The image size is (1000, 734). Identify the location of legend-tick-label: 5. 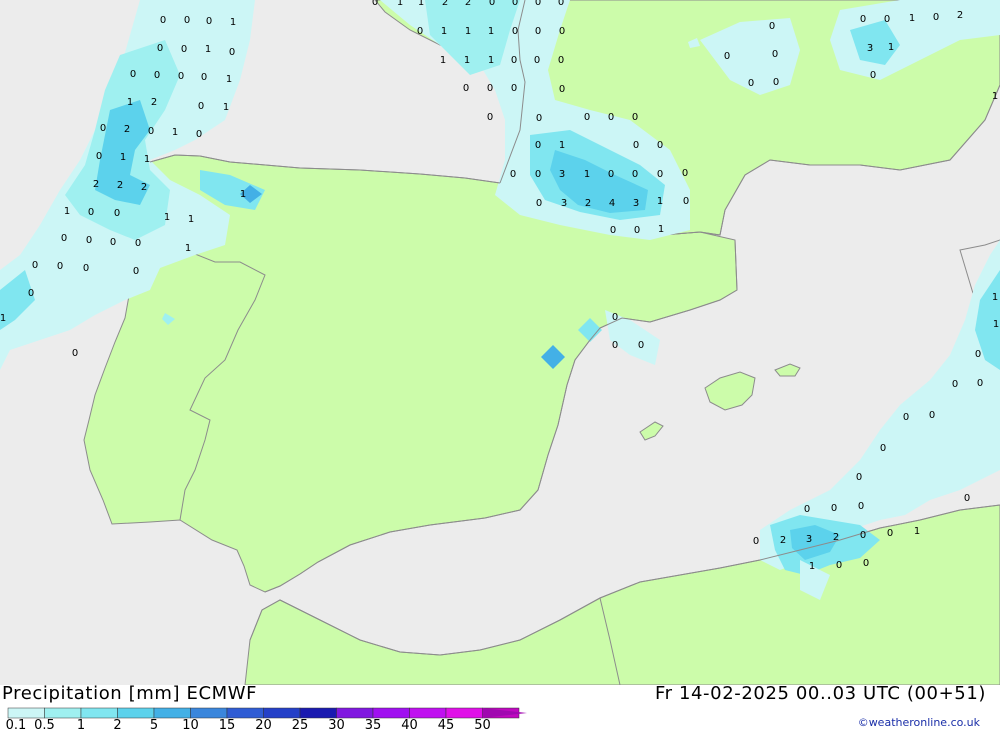
(154, 725).